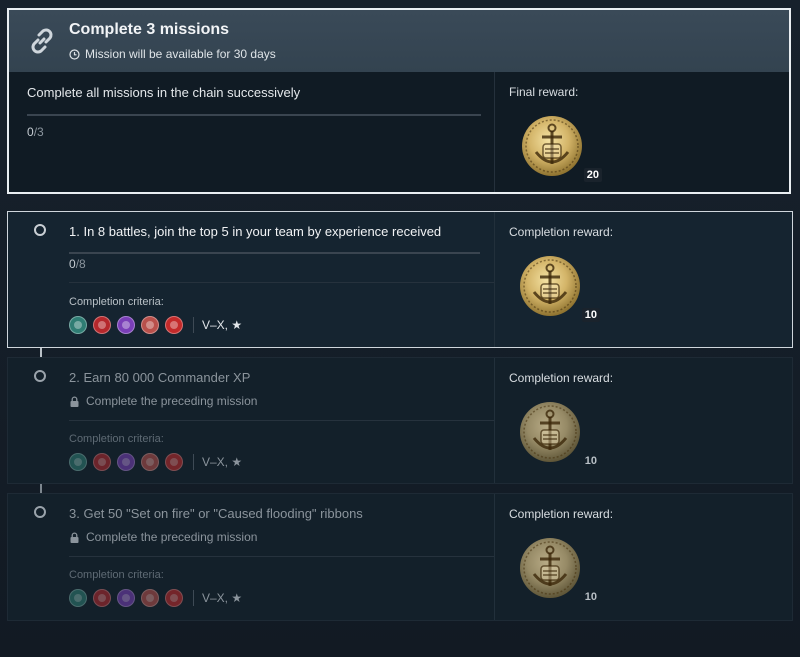  I want to click on chain-progress-text: 0/3, so click(35, 132).